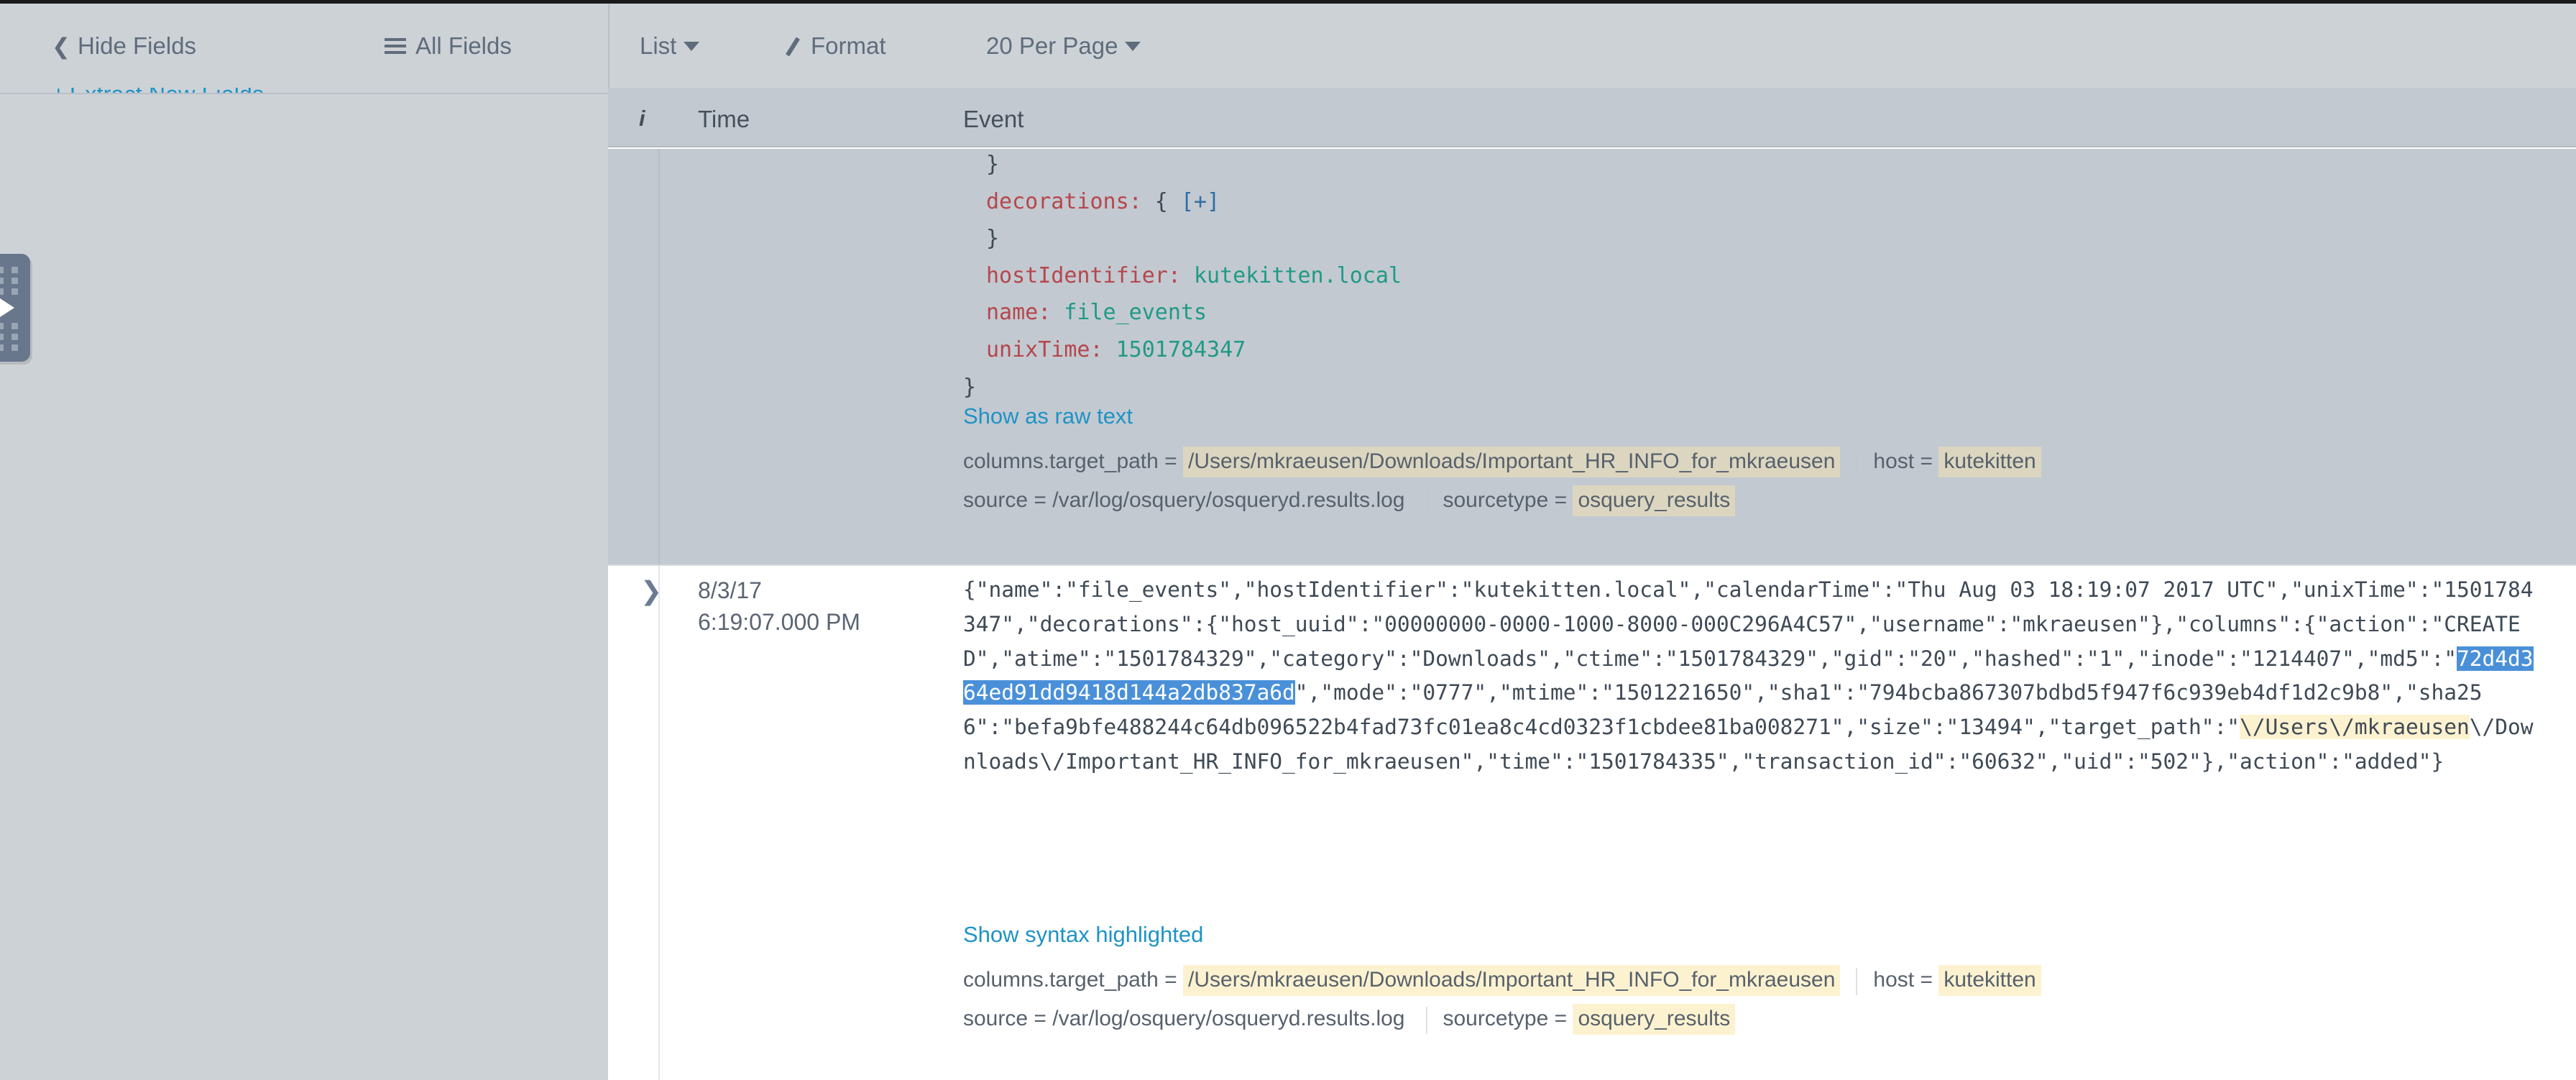  I want to click on hide-fields-button: ❮ Hide Fields, so click(124, 46).